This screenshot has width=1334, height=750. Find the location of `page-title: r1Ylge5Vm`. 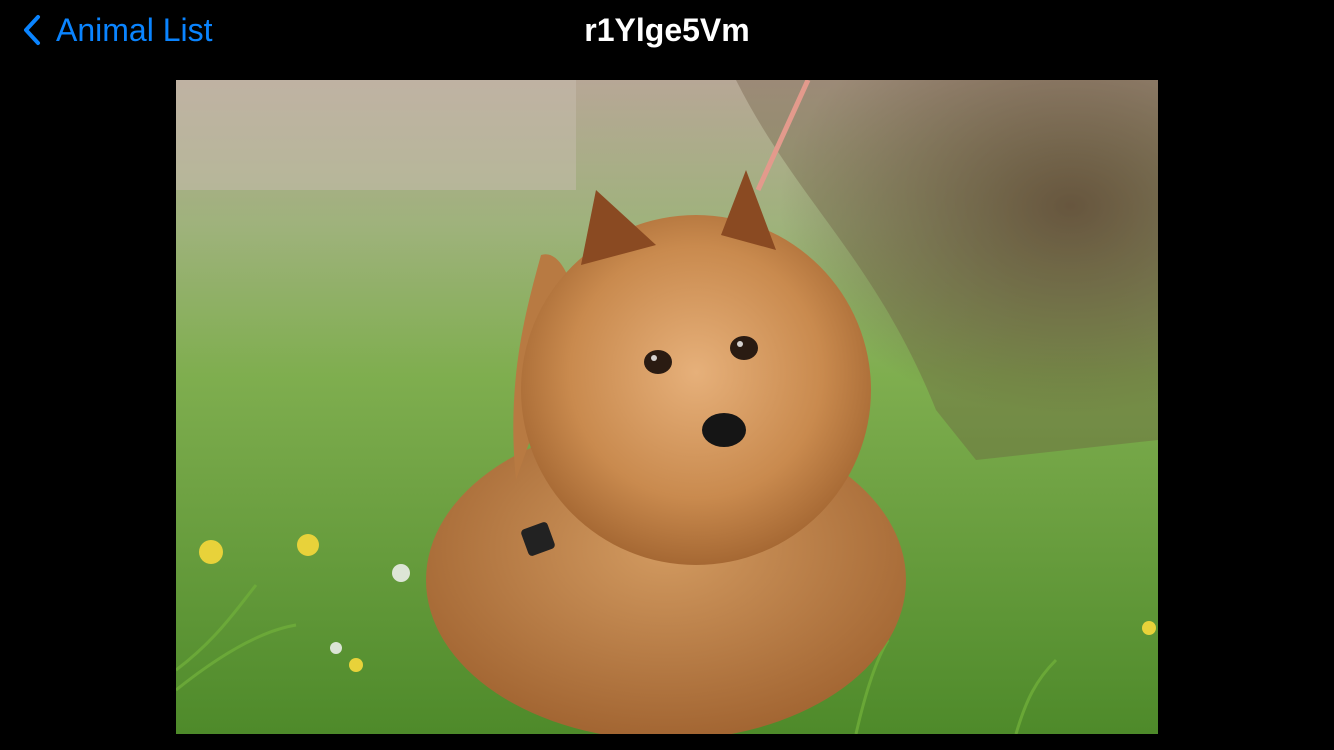

page-title: r1Ylge5Vm is located at coordinates (667, 30).